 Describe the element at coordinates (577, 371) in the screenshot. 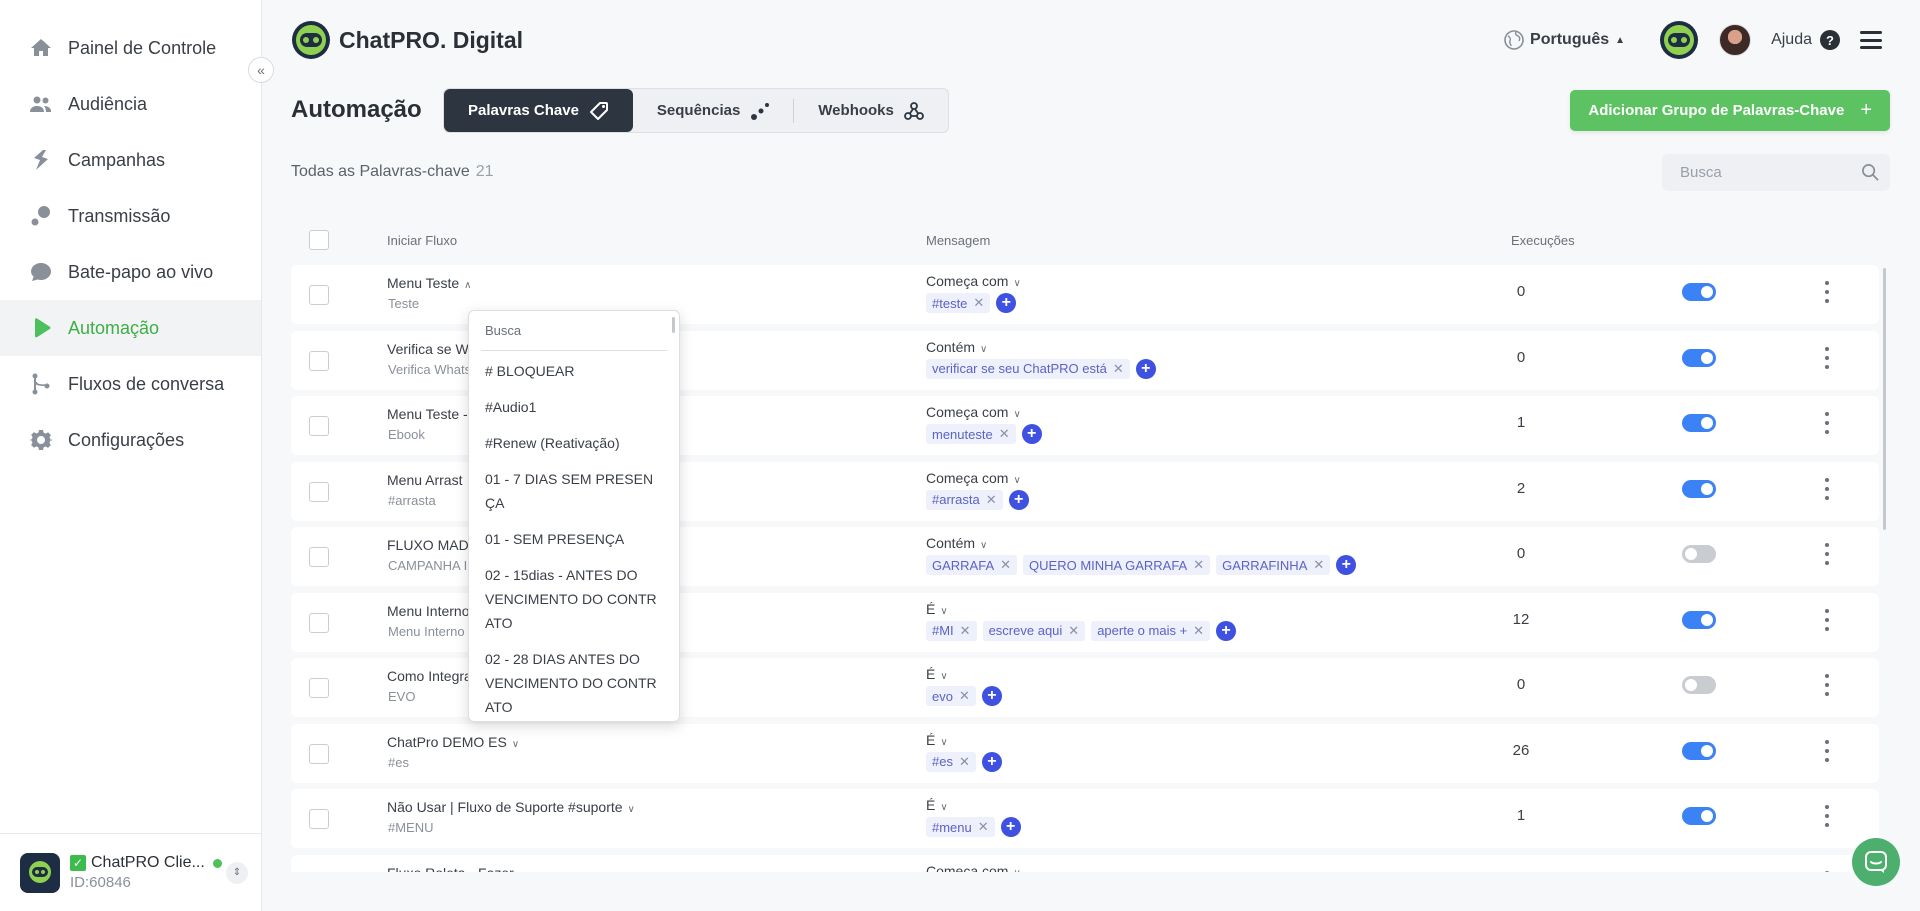

I see `dropdown-option: # BLOQUEAR` at that location.